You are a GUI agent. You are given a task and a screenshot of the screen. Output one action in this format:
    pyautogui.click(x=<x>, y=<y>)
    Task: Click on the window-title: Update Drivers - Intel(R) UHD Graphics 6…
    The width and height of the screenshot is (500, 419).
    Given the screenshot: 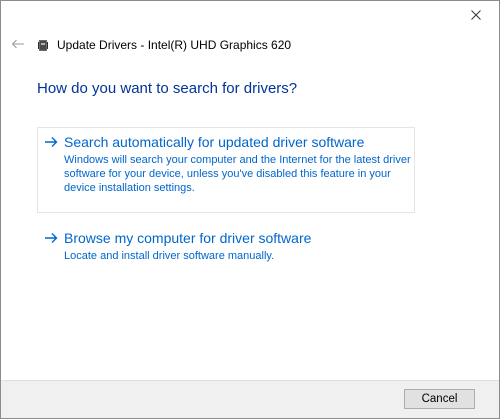 What is the action you would take?
    pyautogui.click(x=174, y=45)
    